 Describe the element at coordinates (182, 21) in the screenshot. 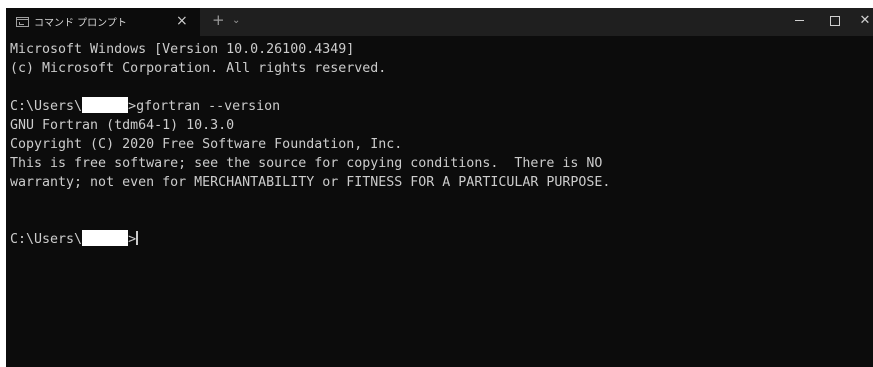

I see `tab-close-button: ×` at that location.